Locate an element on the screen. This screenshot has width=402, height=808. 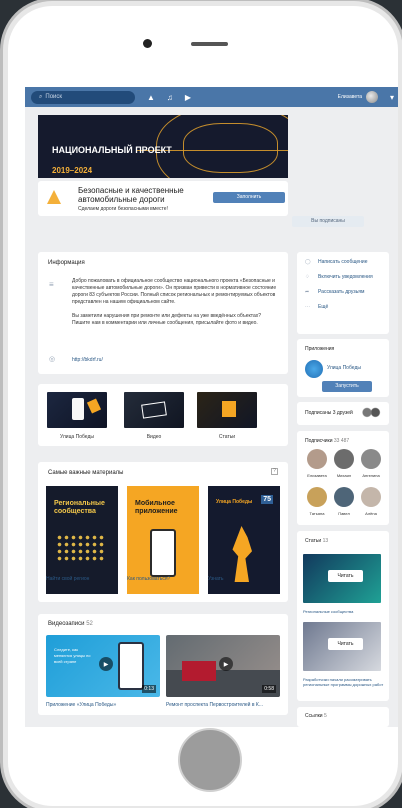
monument-icon is located at coordinates (242, 554).